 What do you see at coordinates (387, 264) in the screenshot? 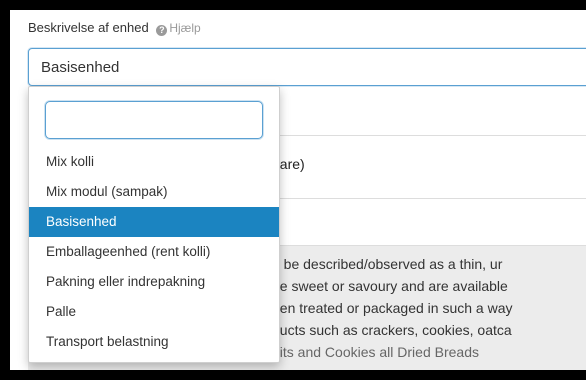
I see `description-line: n be described/observed as a thin, ur` at bounding box center [387, 264].